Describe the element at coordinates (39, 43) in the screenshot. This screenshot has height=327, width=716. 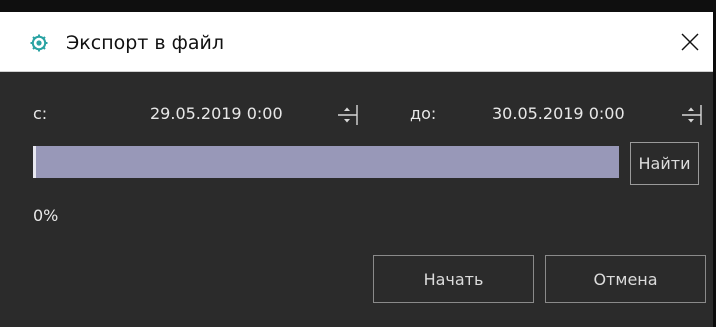
I see `app-icon` at that location.